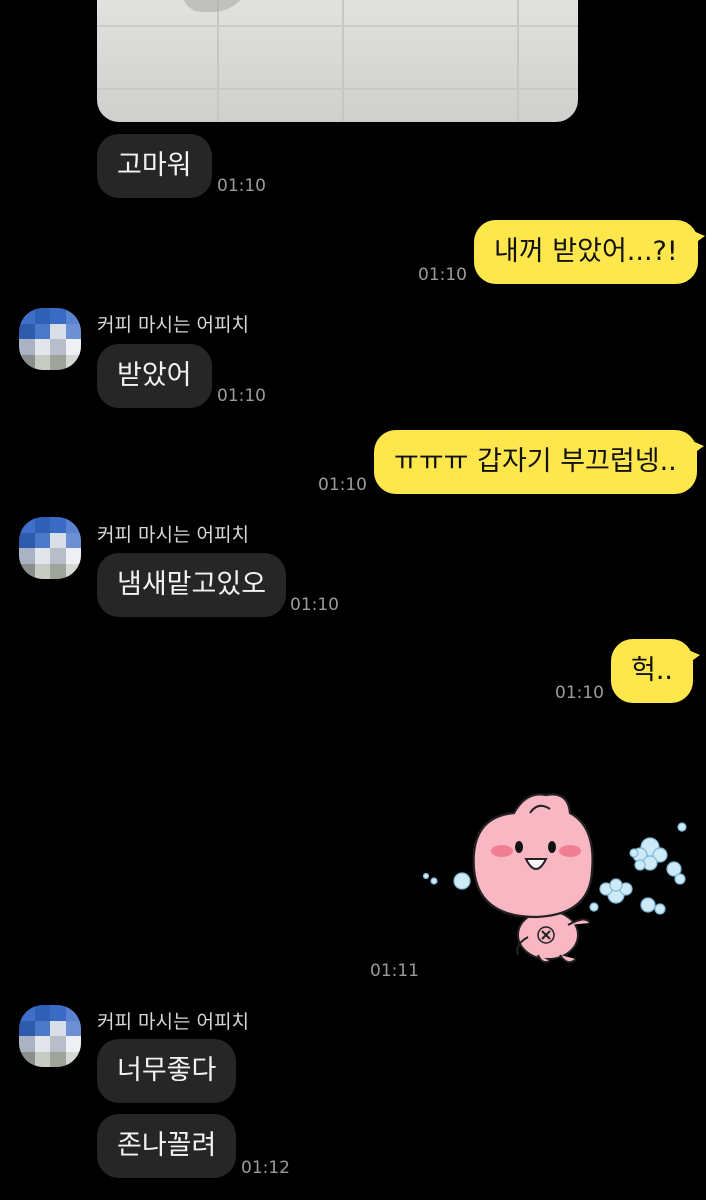 The image size is (706, 1200). I want to click on incoming-message: 너무좋다, so click(167, 1071).